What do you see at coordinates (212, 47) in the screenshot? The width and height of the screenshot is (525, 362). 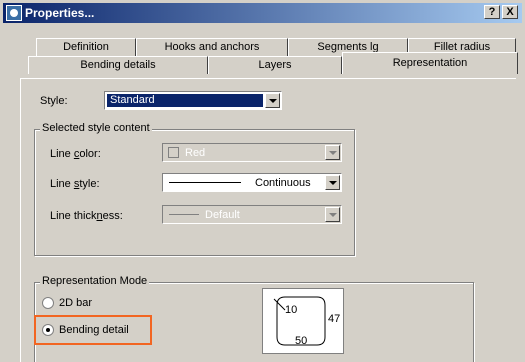 I see `tab-hooks-and-anchors: Hooks and anchors` at bounding box center [212, 47].